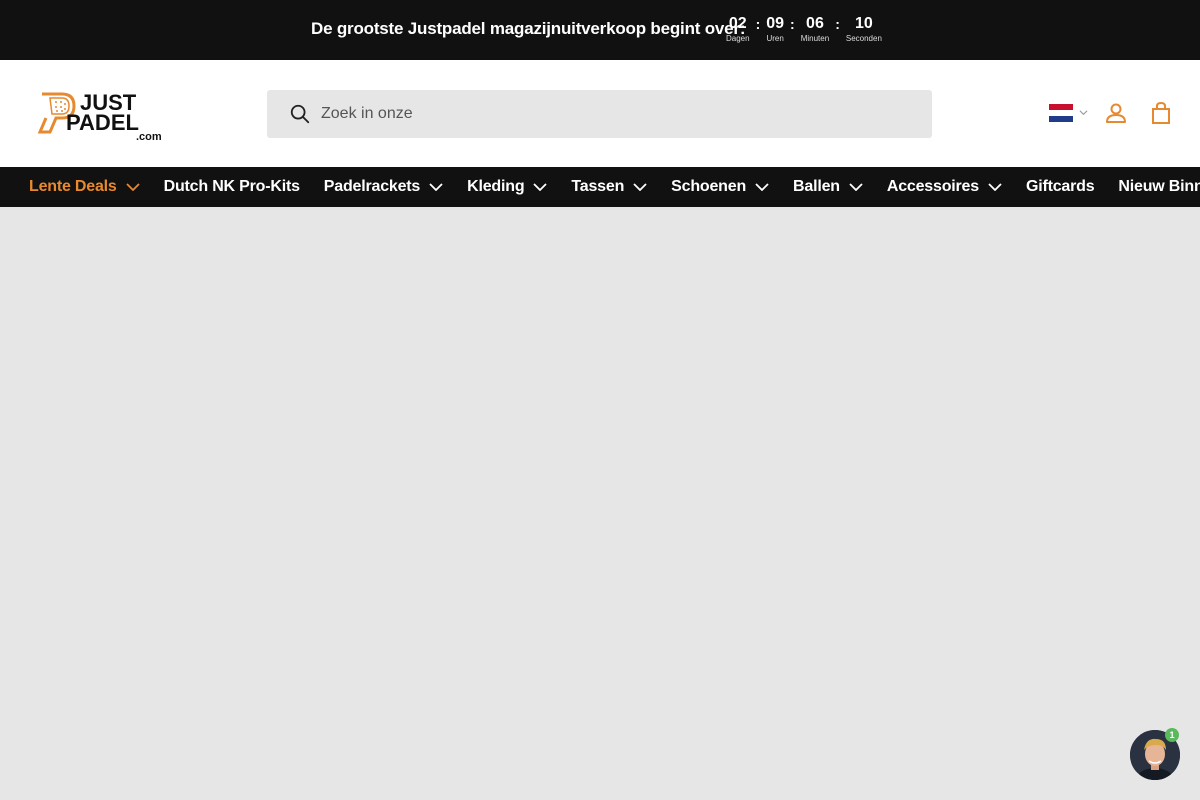  I want to click on nav-item-label: Giftcards, so click(1060, 186).